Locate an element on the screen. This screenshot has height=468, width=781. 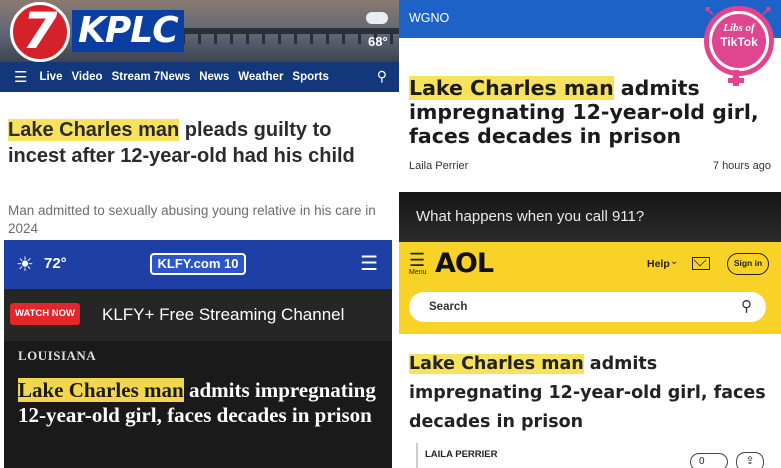
search-placeholder: Search is located at coordinates (448, 307).